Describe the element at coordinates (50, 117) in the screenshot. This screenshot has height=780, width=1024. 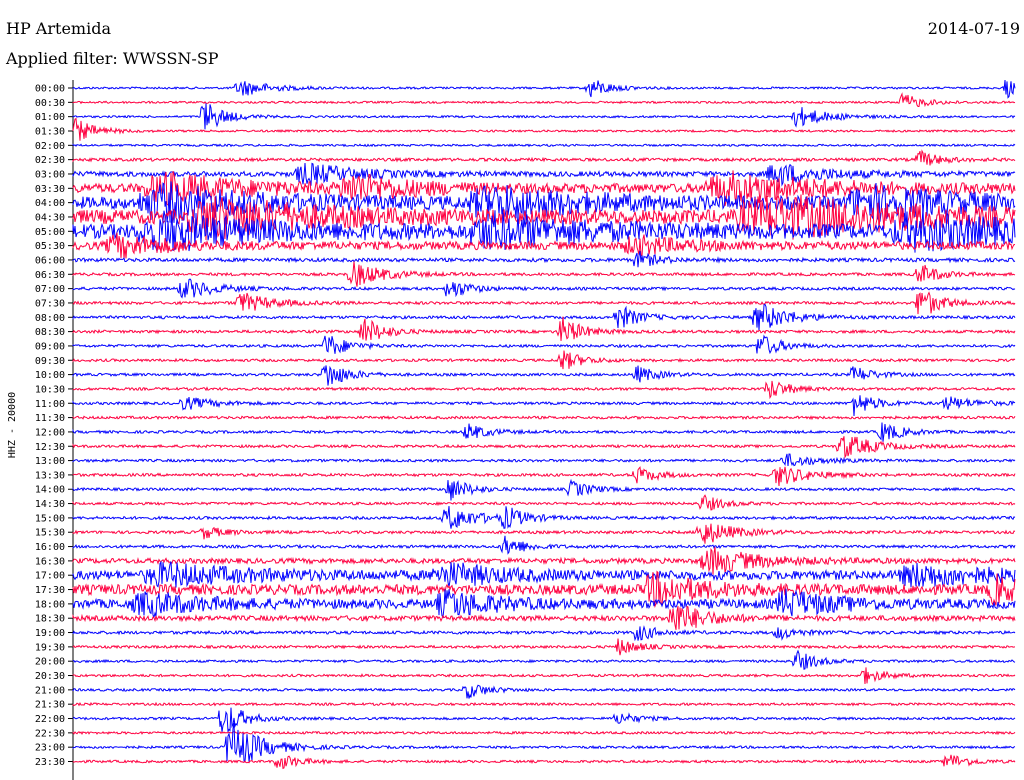
I see `time-tick-label: 01:00` at that location.